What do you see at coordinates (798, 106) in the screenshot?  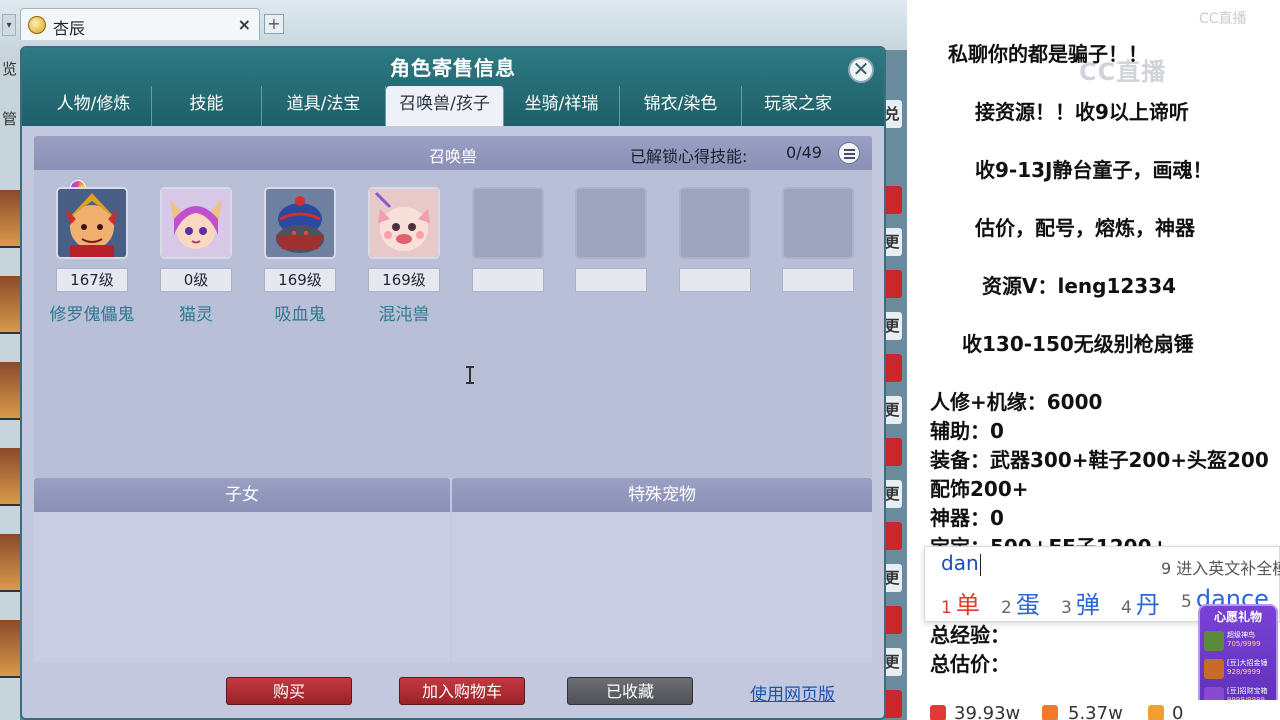 I see `tab-player-home: 玩家之家` at bounding box center [798, 106].